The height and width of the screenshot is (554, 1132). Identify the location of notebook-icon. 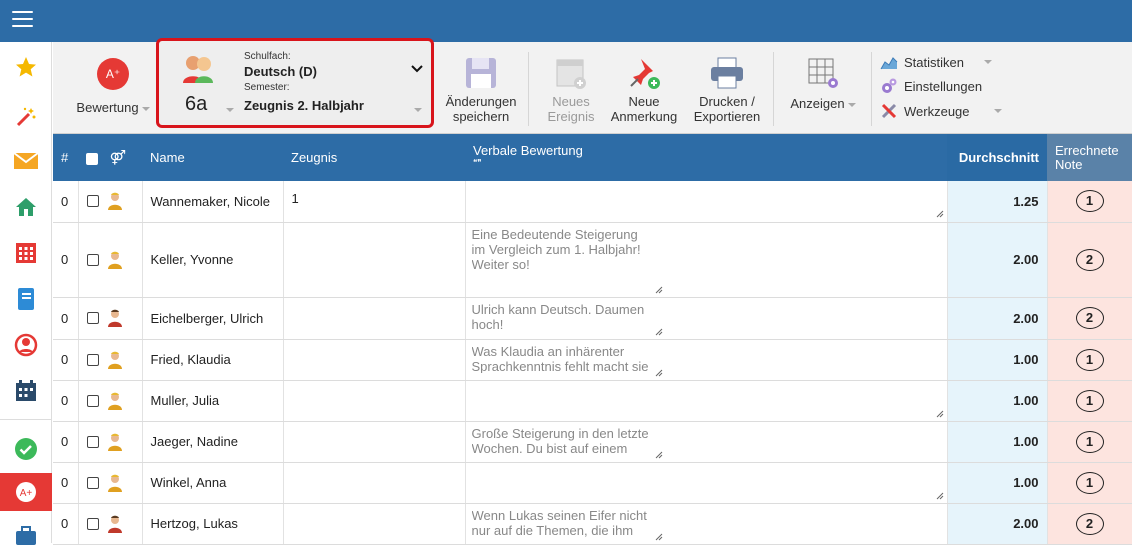
(26, 299).